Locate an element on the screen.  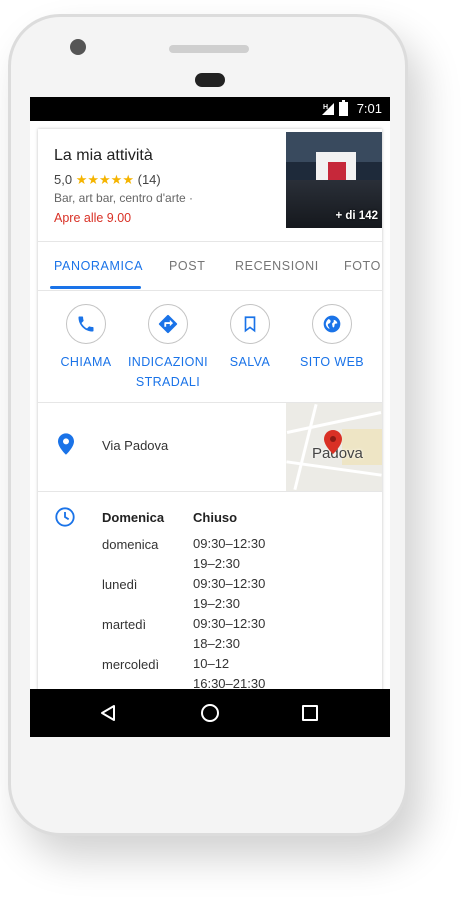
website-label: SITO WEB is located at coordinates (332, 362).